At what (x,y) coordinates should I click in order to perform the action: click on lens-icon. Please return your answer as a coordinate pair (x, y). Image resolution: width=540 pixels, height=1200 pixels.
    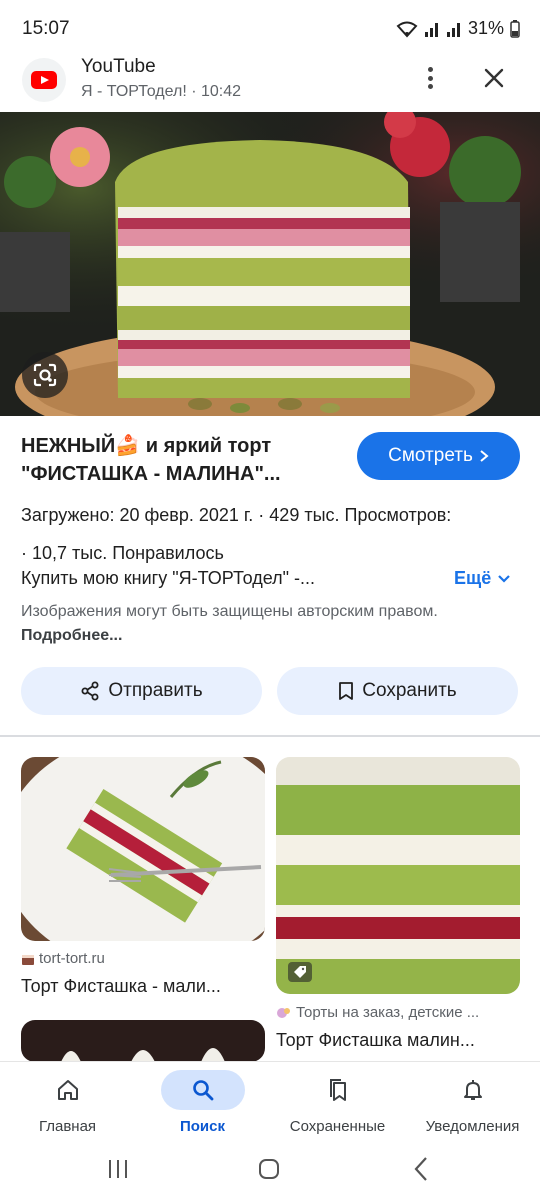
    Looking at the image, I should click on (45, 375).